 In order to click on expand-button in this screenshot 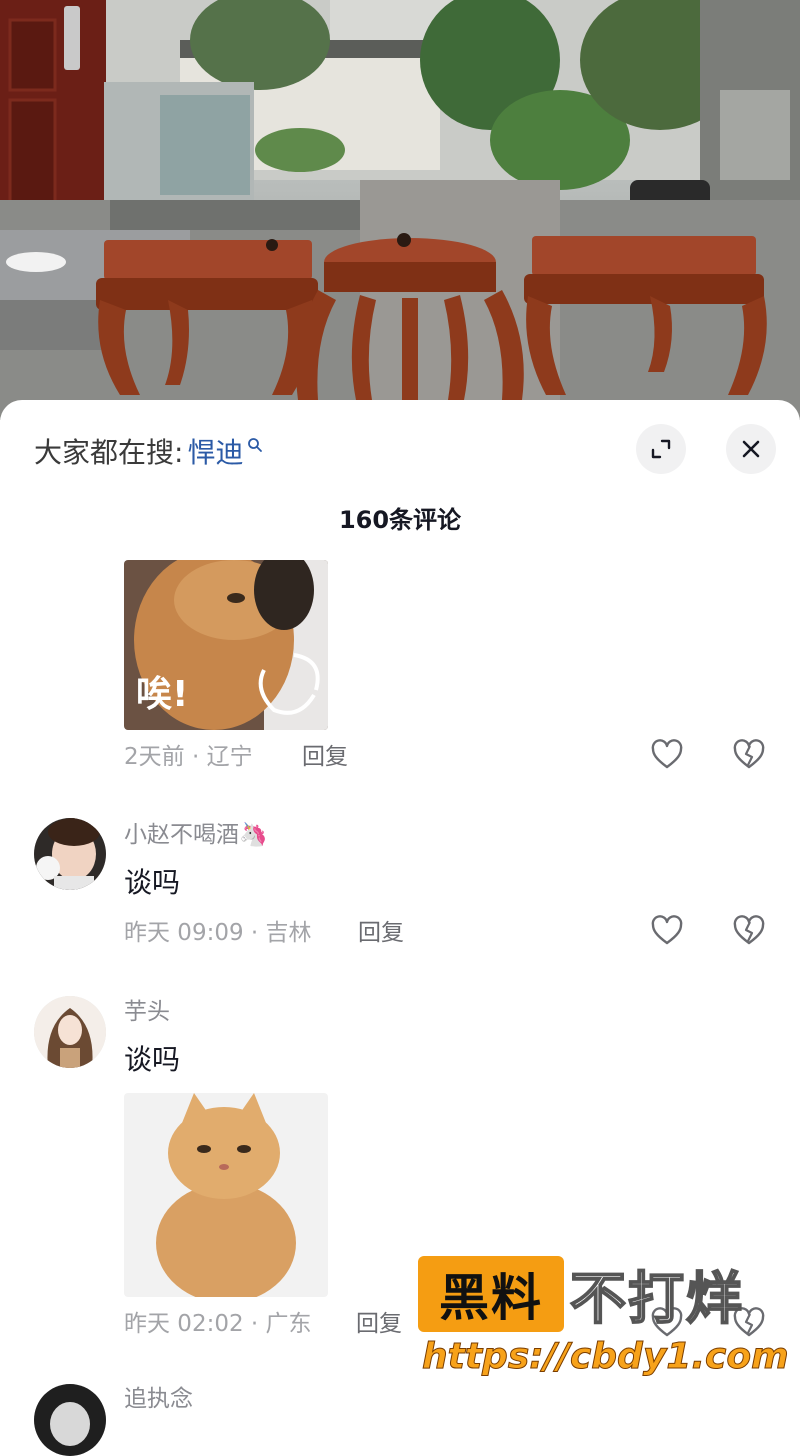, I will do `click(661, 449)`.